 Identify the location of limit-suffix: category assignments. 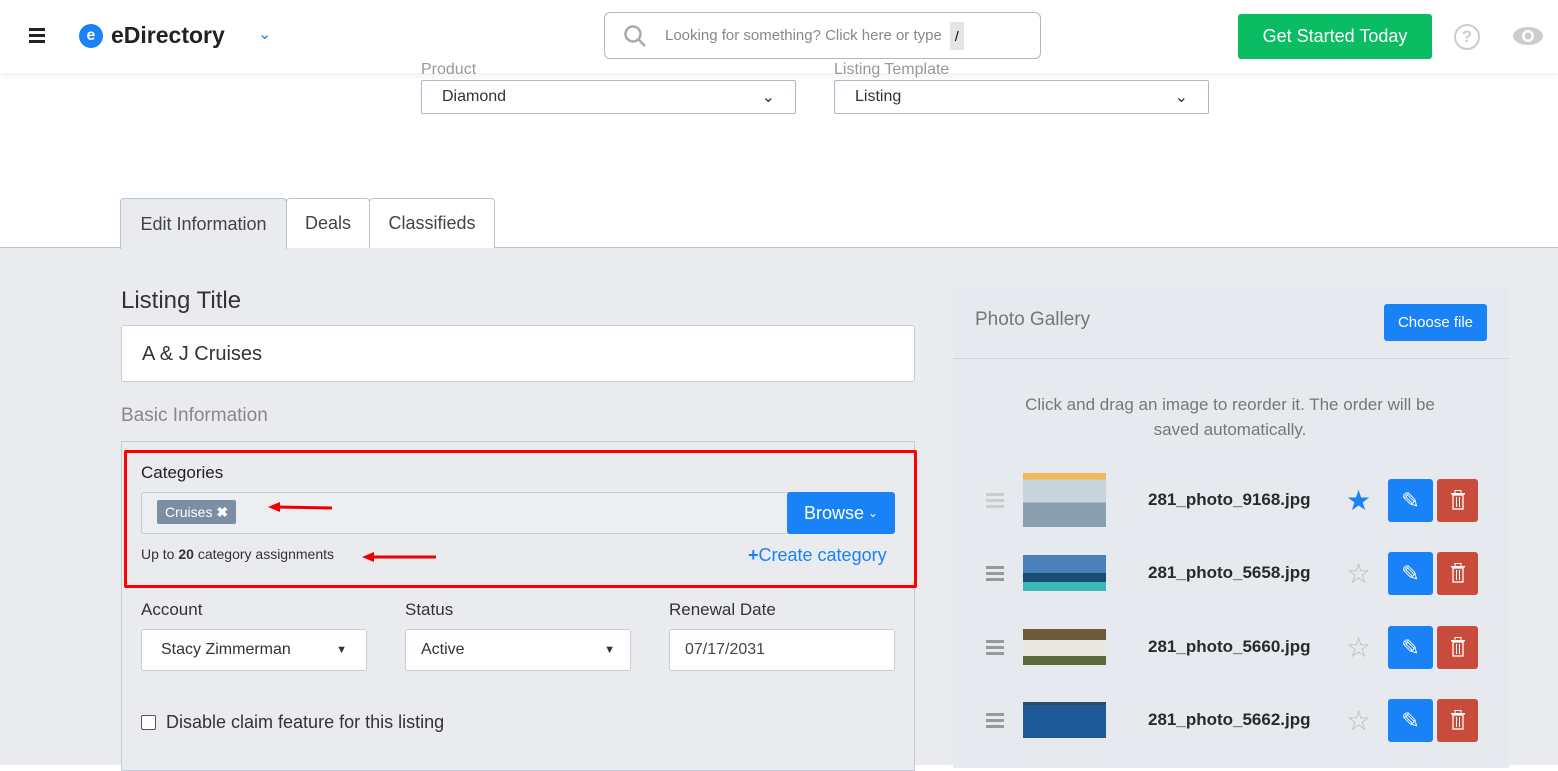
(266, 554).